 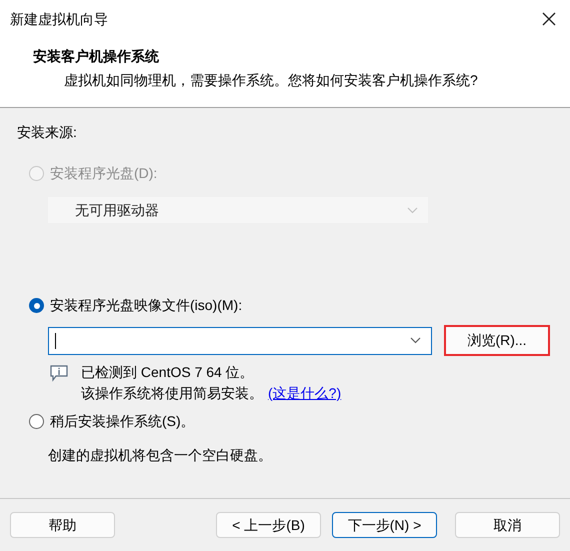 What do you see at coordinates (384, 525) in the screenshot?
I see `dialog-button: 下一步(N) >` at bounding box center [384, 525].